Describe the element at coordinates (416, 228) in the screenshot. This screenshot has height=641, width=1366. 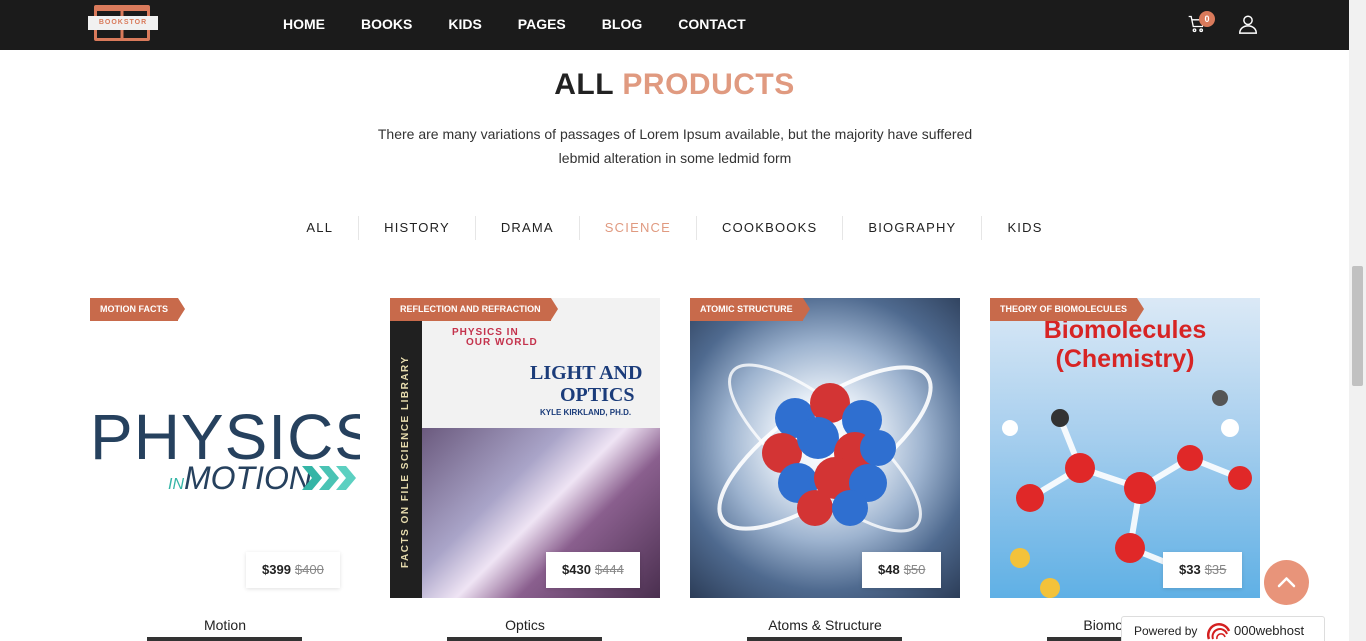
I see `filter-history: HISTORY` at that location.